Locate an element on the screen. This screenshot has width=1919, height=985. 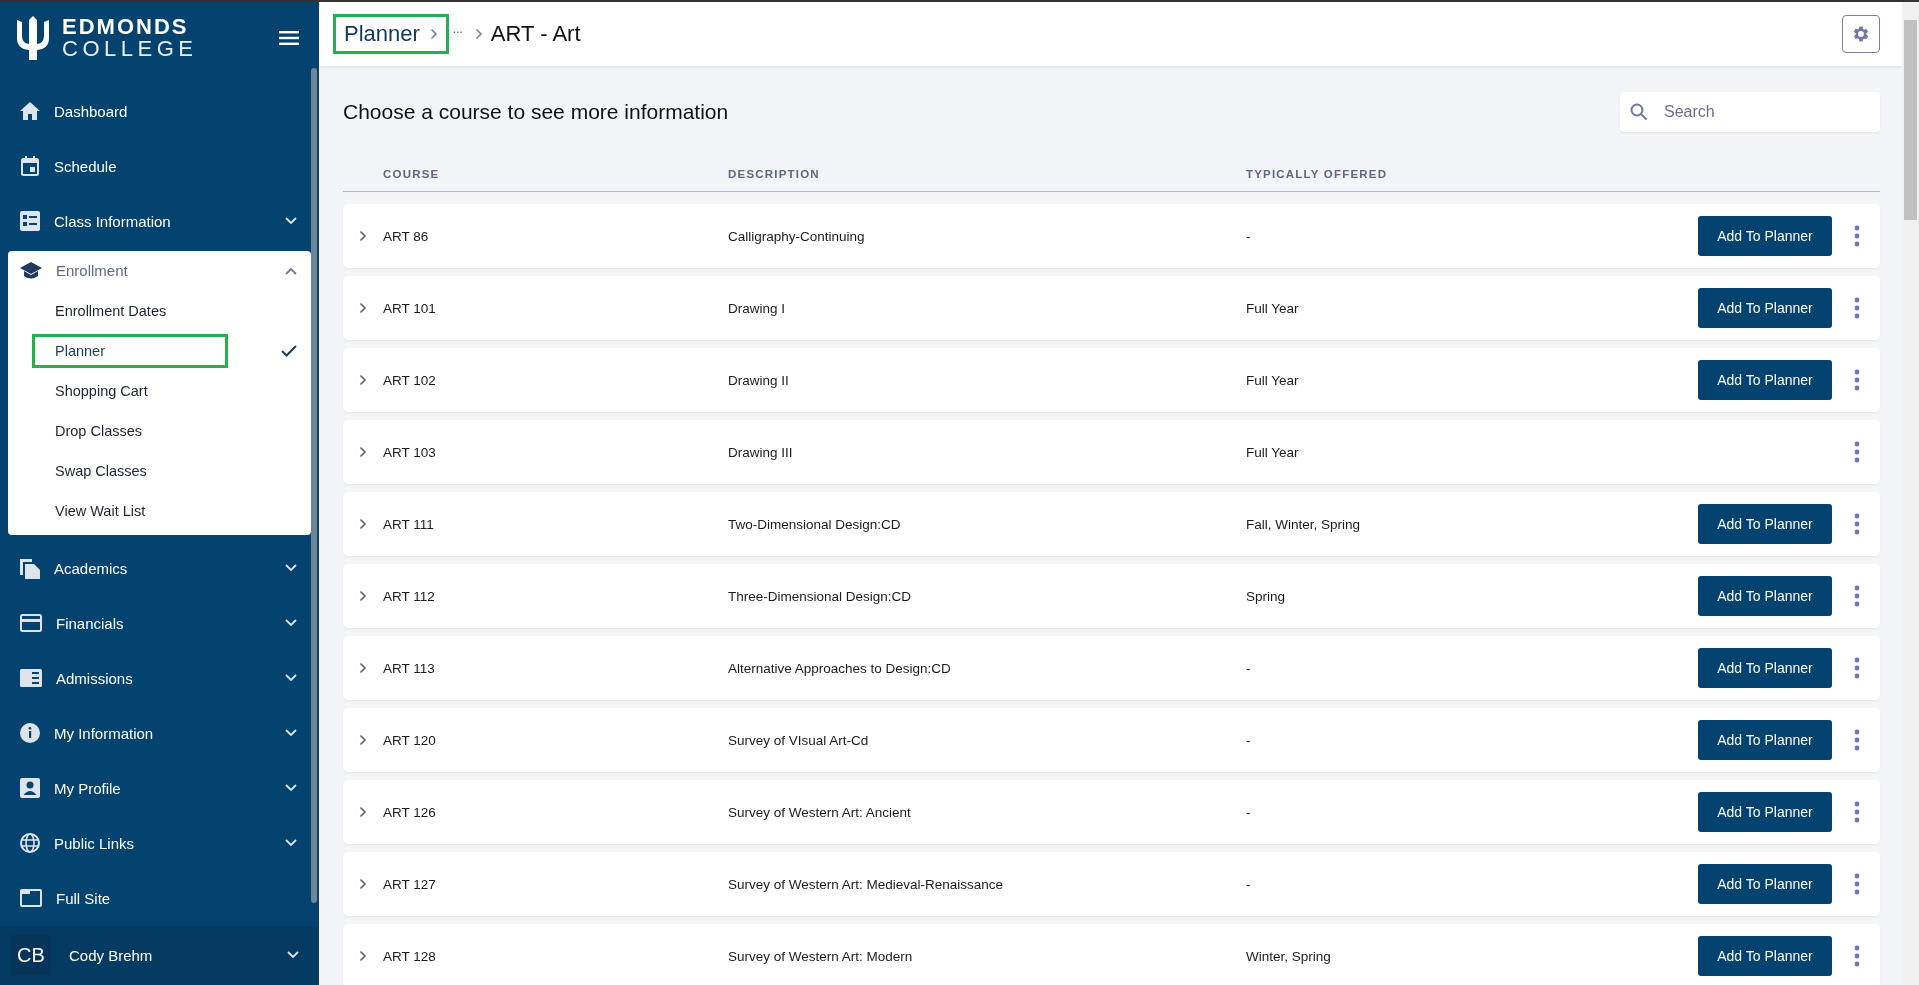
info-icon is located at coordinates (30, 733).